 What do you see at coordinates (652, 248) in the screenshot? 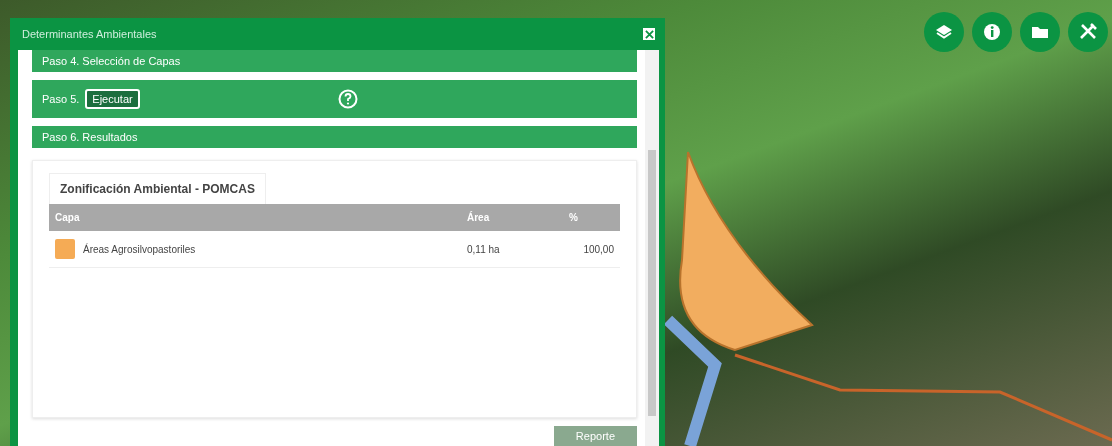
I see `scrollbar` at bounding box center [652, 248].